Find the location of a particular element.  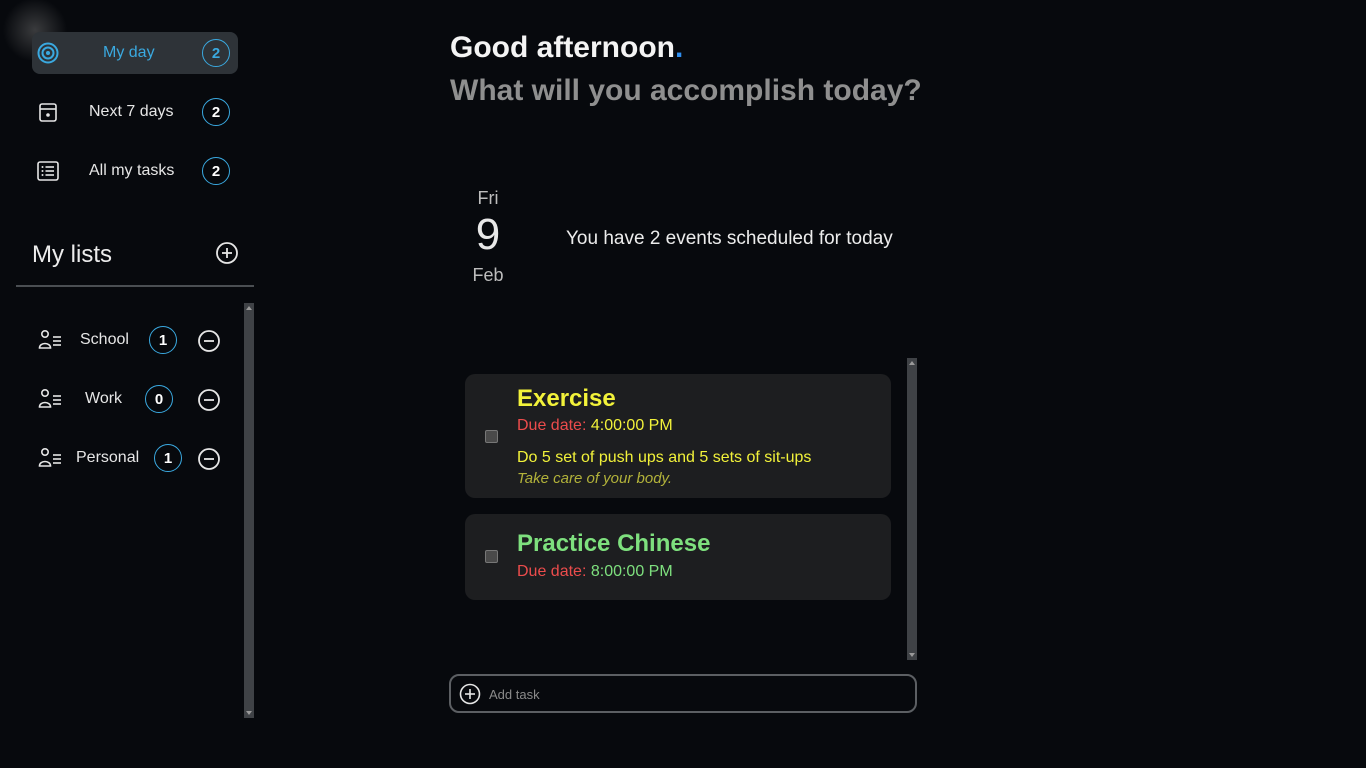

list-item-school: School 1 is located at coordinates (131, 340).